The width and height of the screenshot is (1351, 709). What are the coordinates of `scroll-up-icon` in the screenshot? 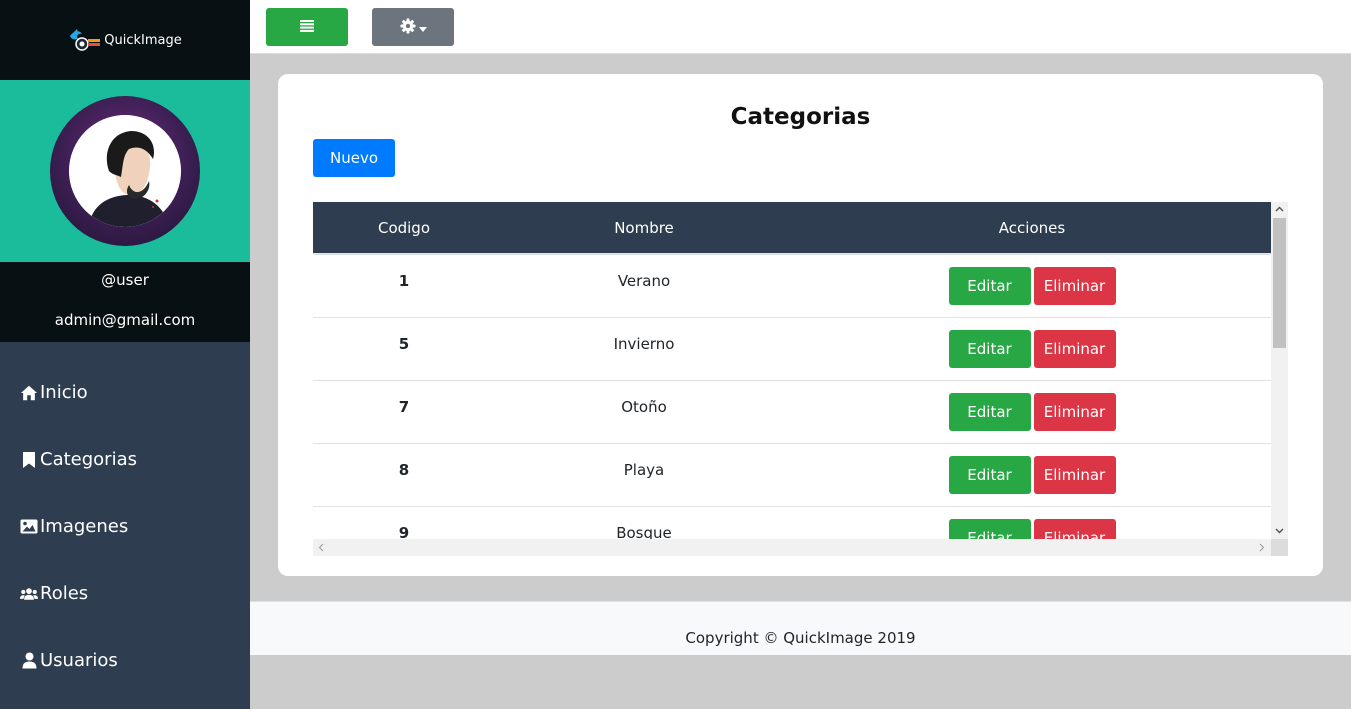 It's located at (1279, 210).